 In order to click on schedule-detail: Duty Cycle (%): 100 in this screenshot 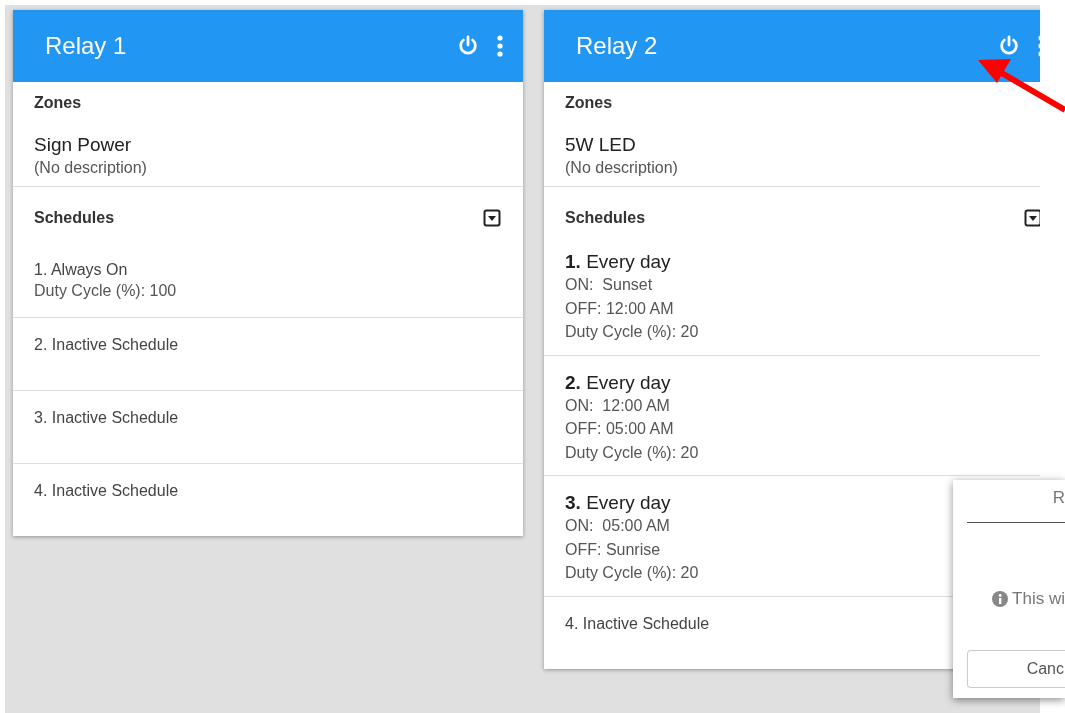, I will do `click(105, 291)`.